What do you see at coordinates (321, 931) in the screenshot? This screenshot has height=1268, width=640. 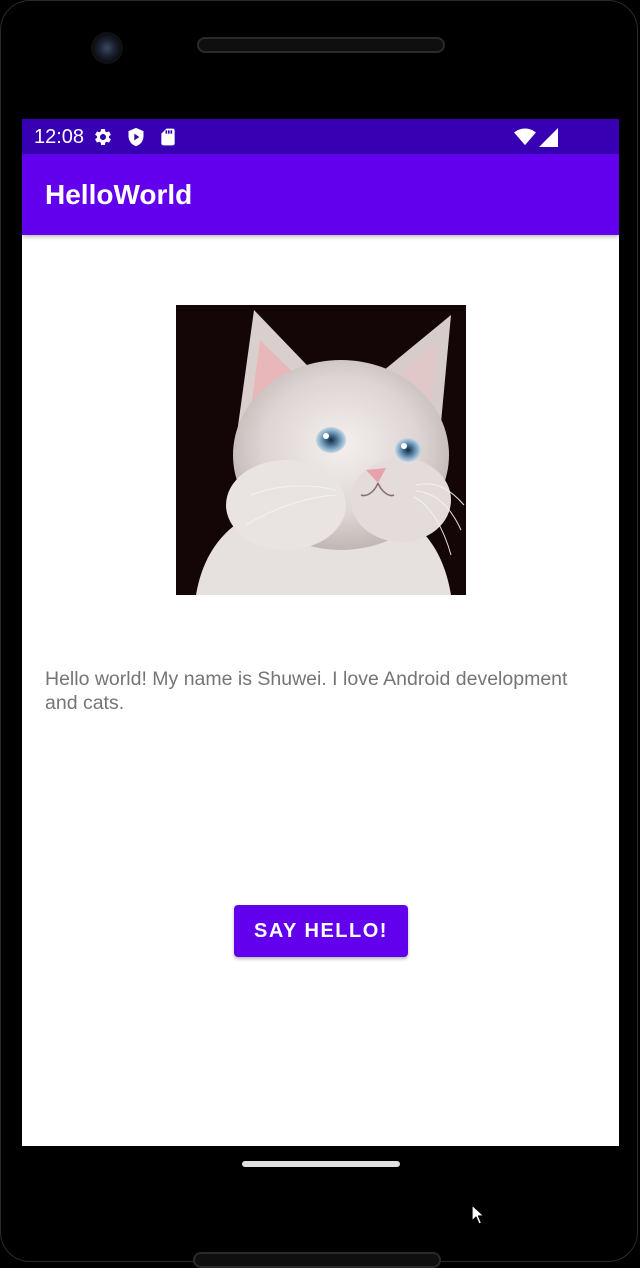 I see `say-hello-button: SAY HELLO!` at bounding box center [321, 931].